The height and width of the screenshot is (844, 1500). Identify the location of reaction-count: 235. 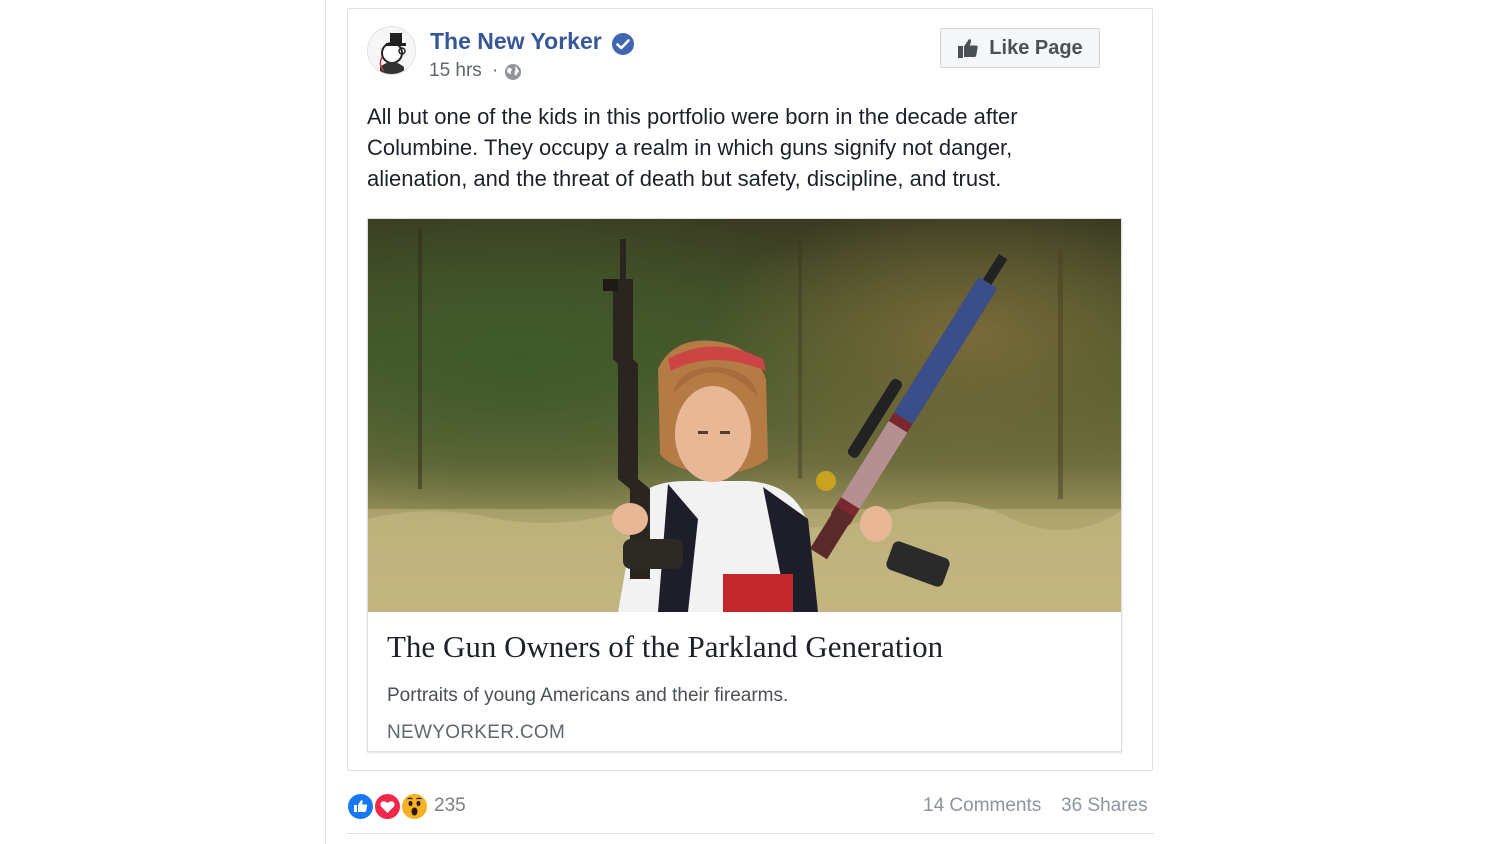
(450, 806).